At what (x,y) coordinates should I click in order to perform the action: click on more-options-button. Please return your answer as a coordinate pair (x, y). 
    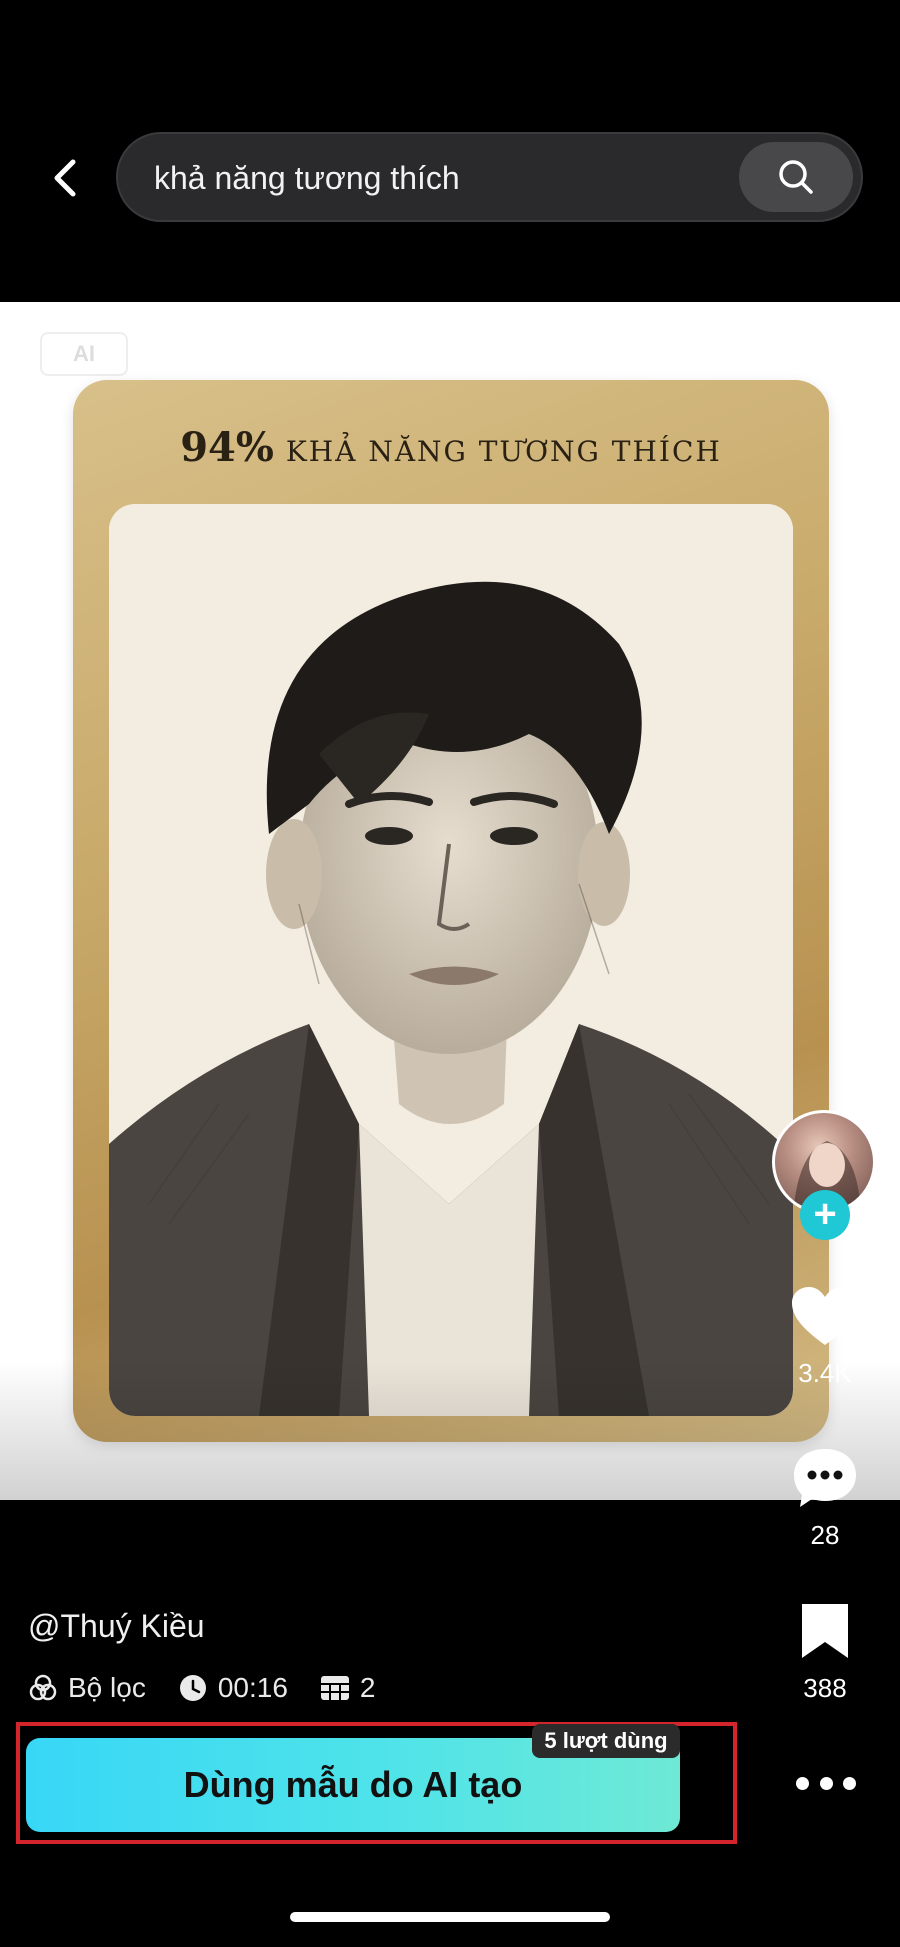
    Looking at the image, I should click on (826, 1783).